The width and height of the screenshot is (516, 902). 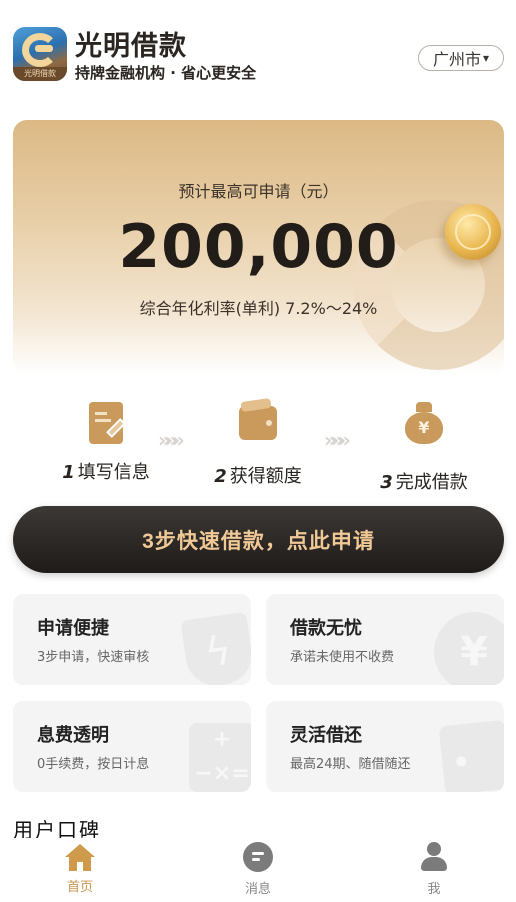 I want to click on feature-card-transparent-fees: 息费透明 0手续费，按日计息 +−×=, so click(x=132, y=746).